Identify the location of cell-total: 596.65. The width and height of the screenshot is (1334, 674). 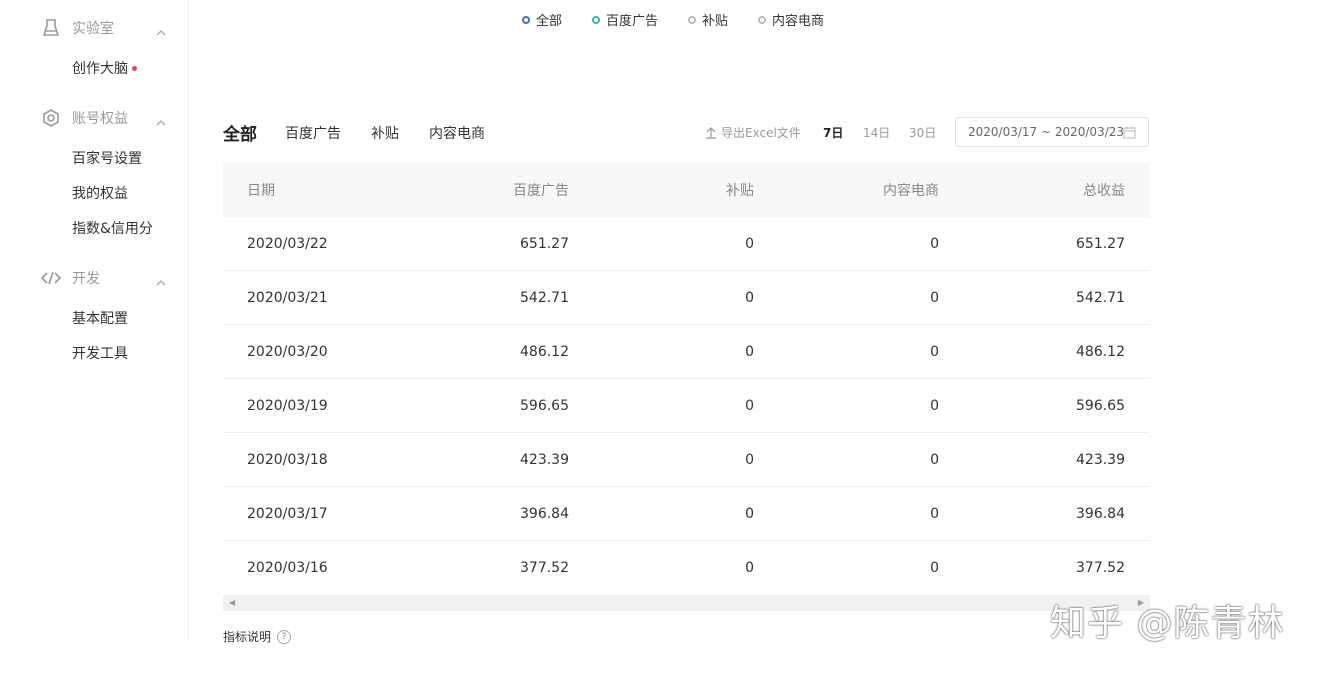
(1100, 405).